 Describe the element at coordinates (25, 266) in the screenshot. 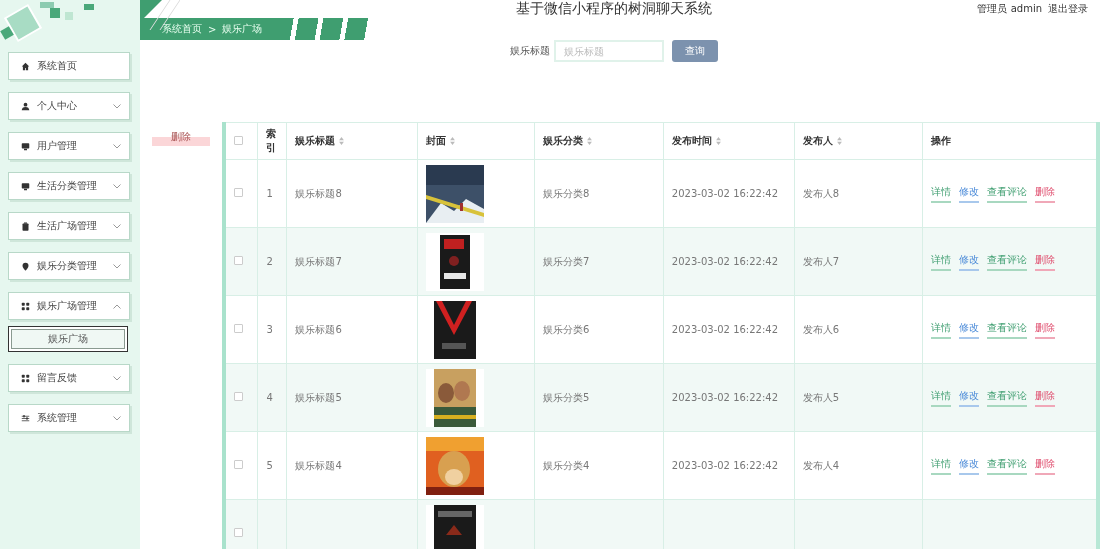

I see `pin-icon` at that location.